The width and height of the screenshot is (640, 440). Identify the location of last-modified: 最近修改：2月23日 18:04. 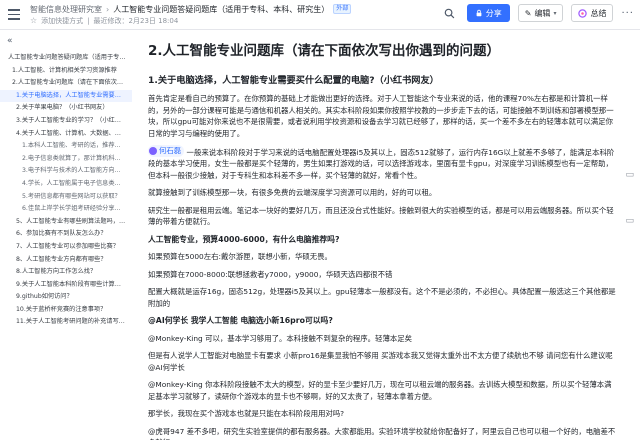
(136, 20).